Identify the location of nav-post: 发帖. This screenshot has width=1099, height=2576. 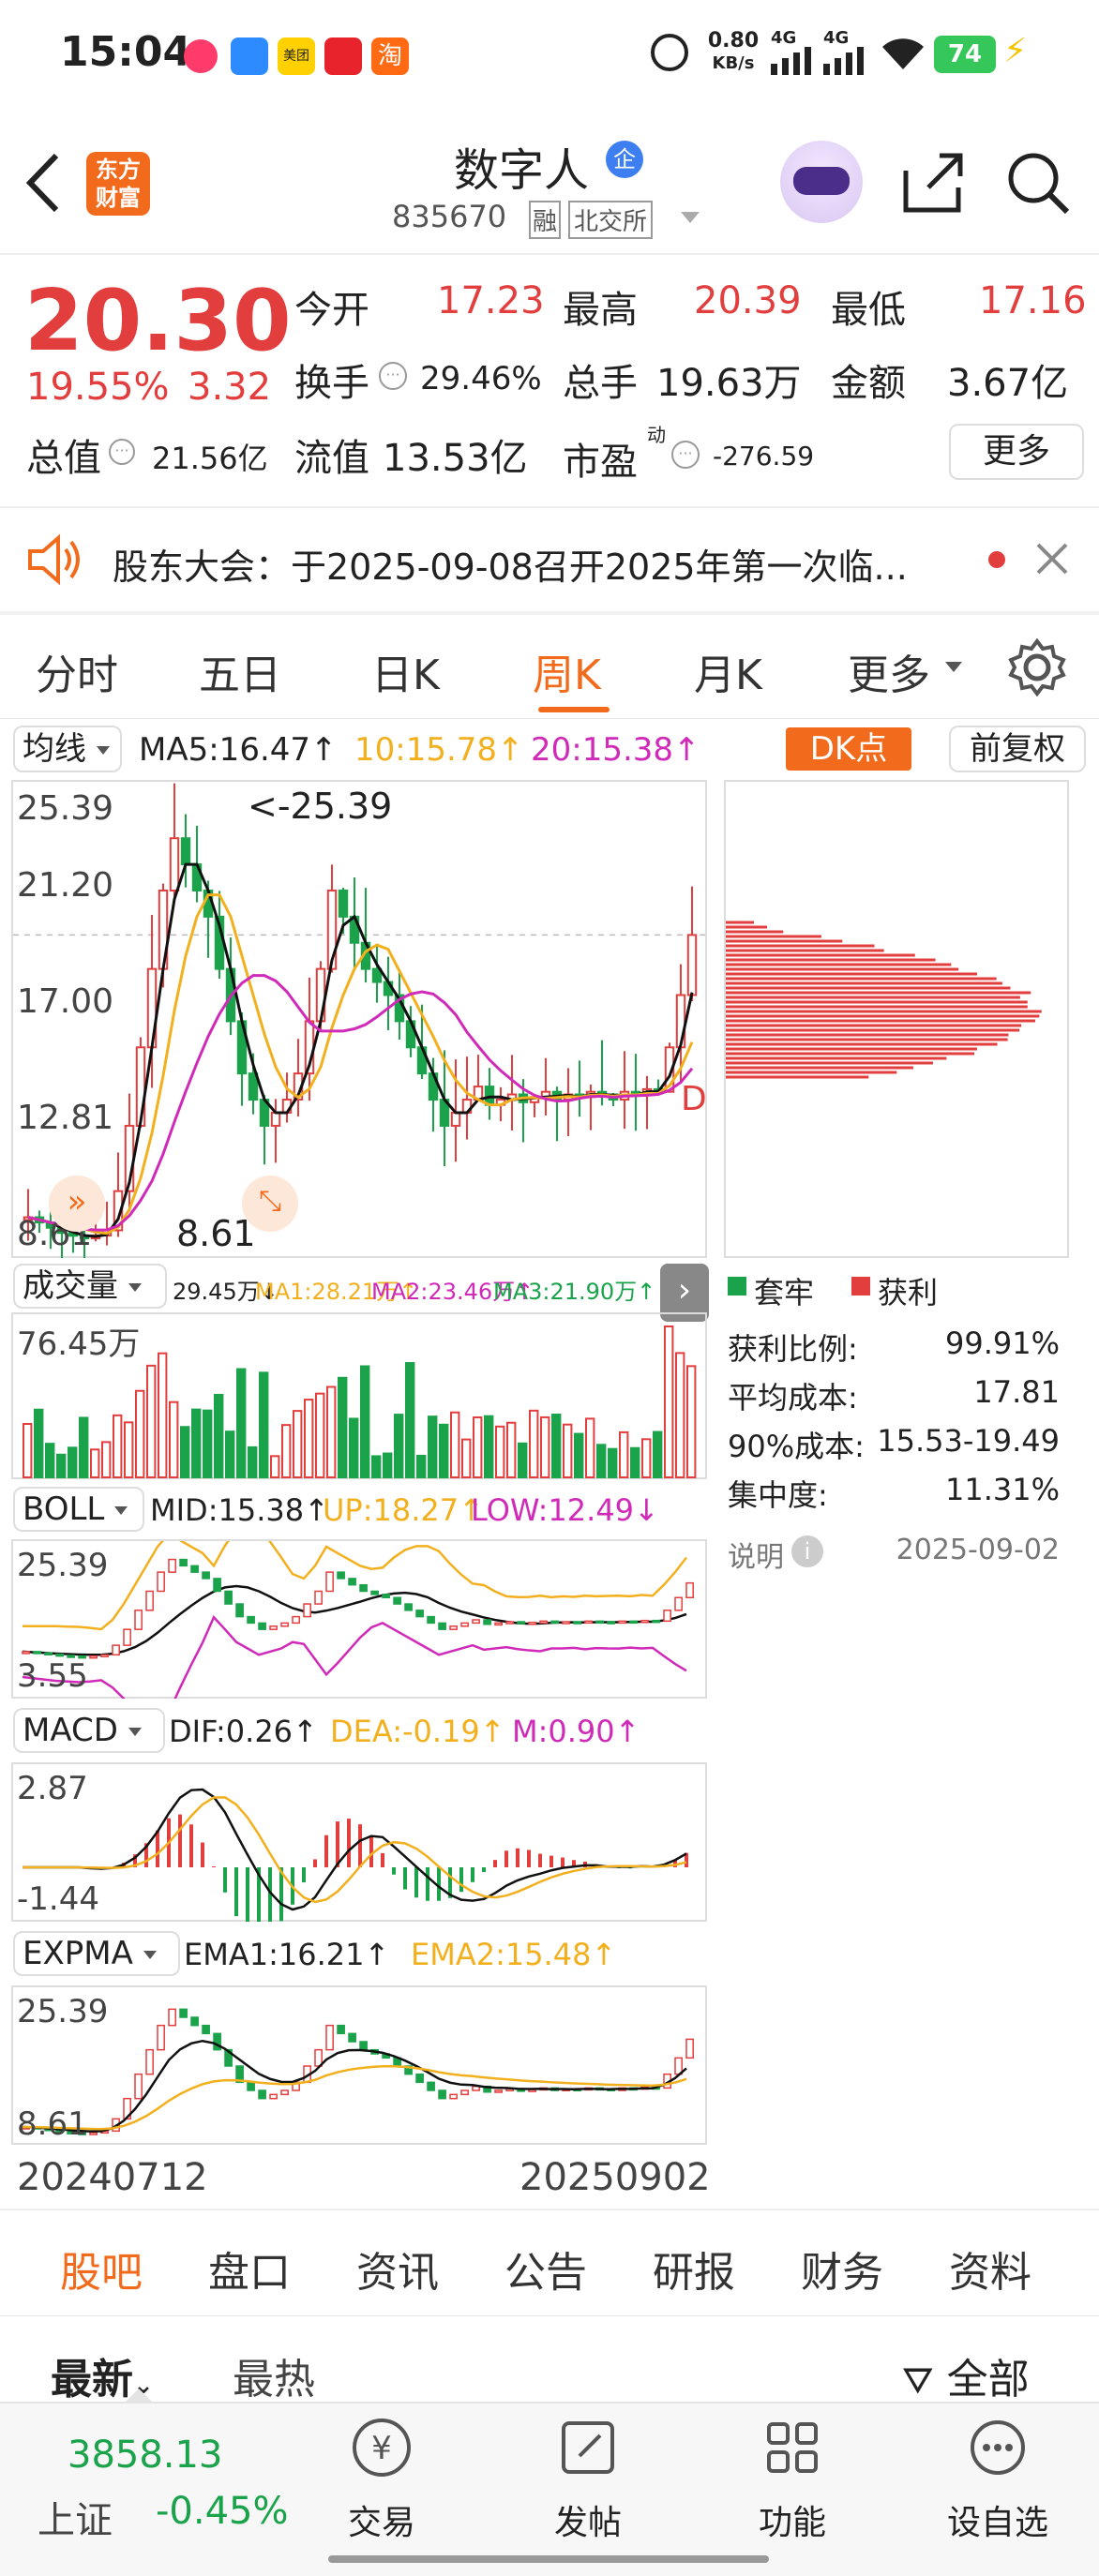
(588, 2489).